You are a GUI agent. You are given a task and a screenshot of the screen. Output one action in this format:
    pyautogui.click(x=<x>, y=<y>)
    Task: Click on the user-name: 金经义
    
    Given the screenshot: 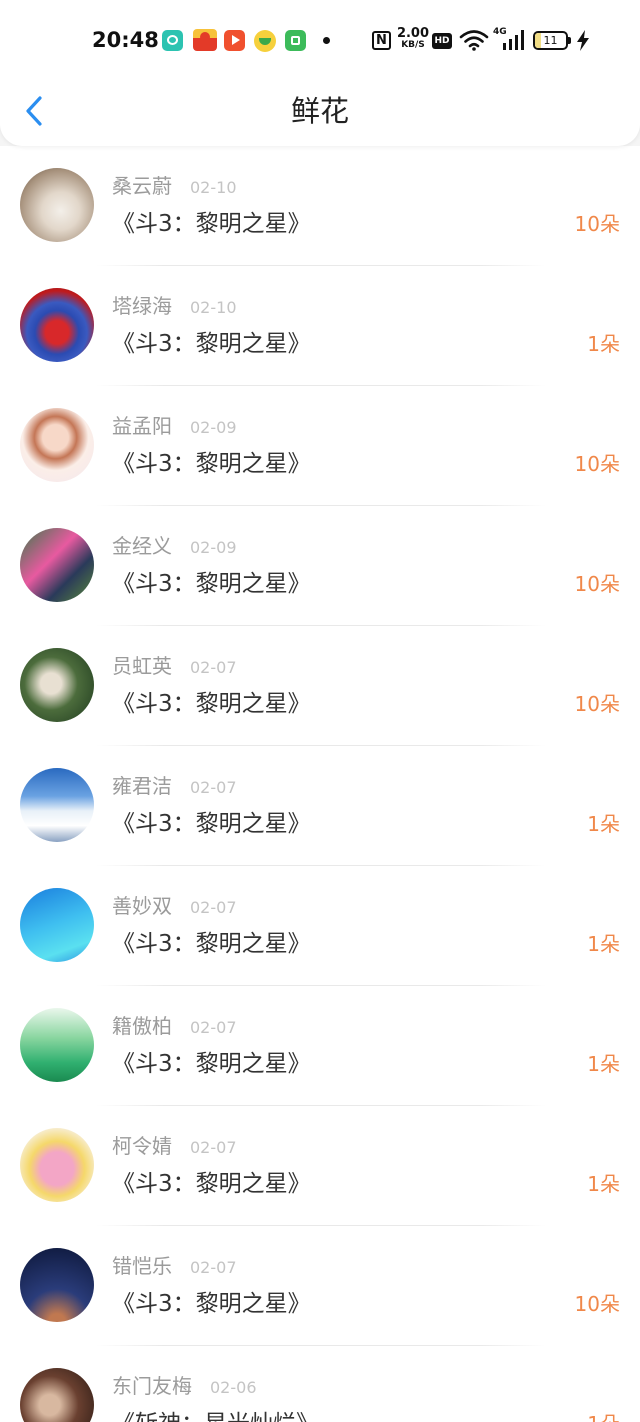 What is the action you would take?
    pyautogui.click(x=142, y=546)
    